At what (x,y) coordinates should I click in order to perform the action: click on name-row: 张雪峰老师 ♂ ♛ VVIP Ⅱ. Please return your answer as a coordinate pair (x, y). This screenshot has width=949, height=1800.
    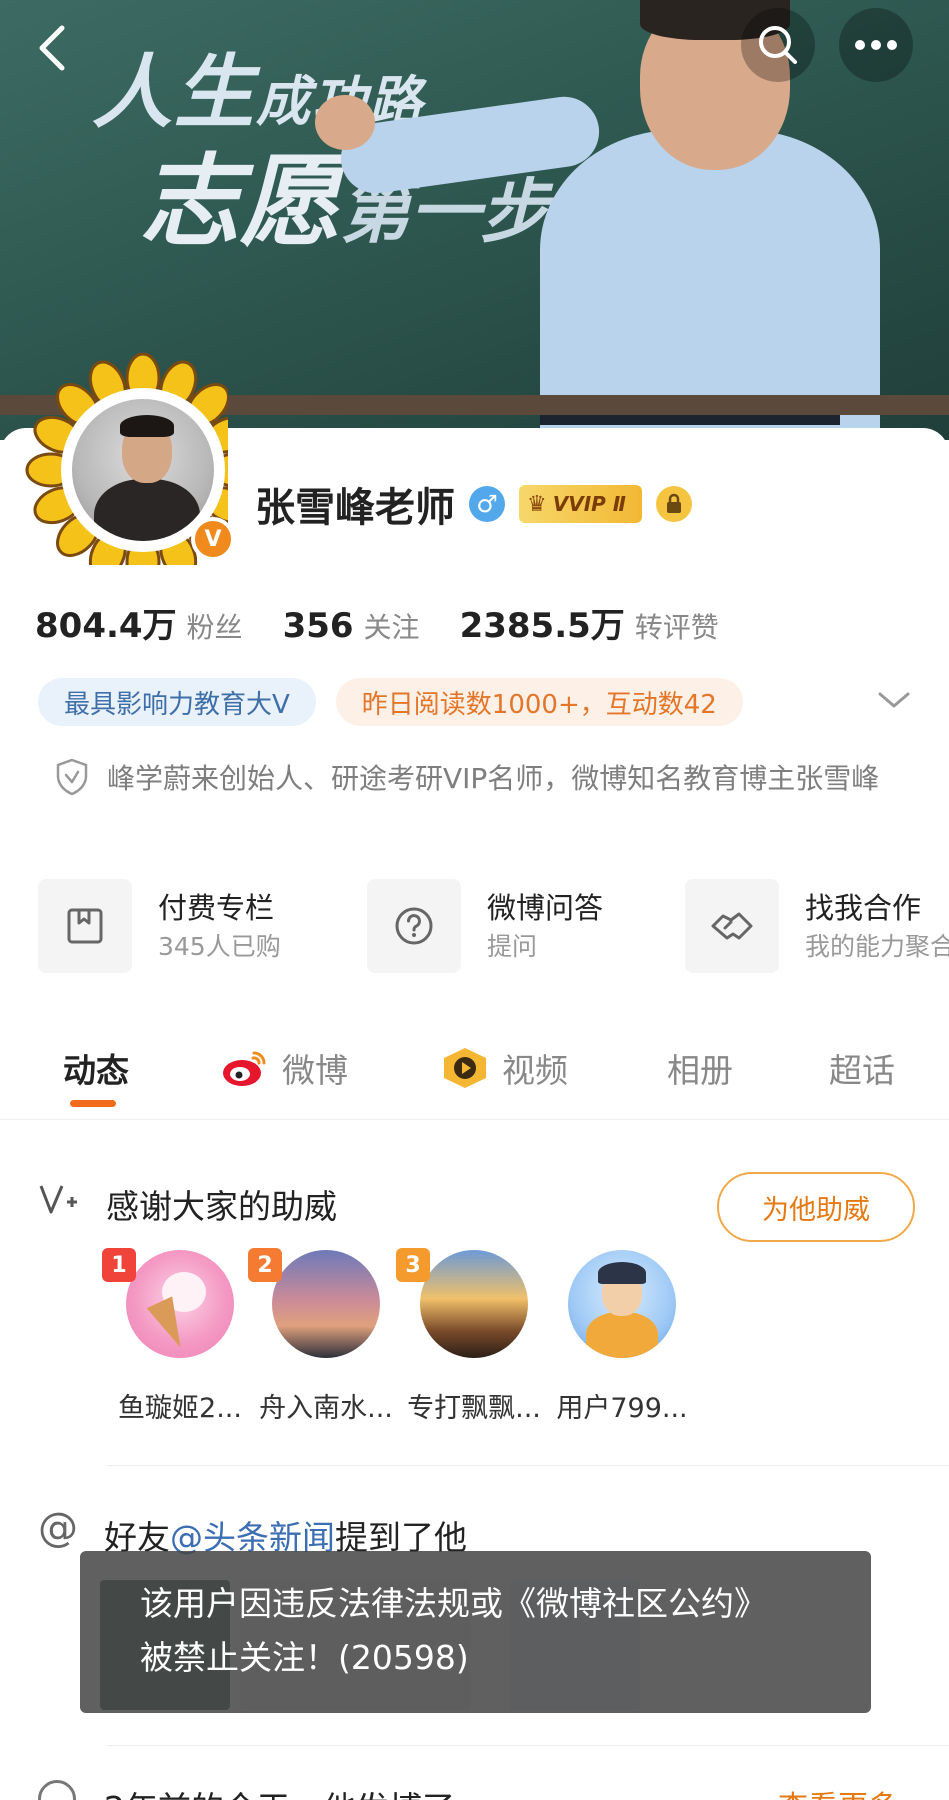
    Looking at the image, I should click on (473, 504).